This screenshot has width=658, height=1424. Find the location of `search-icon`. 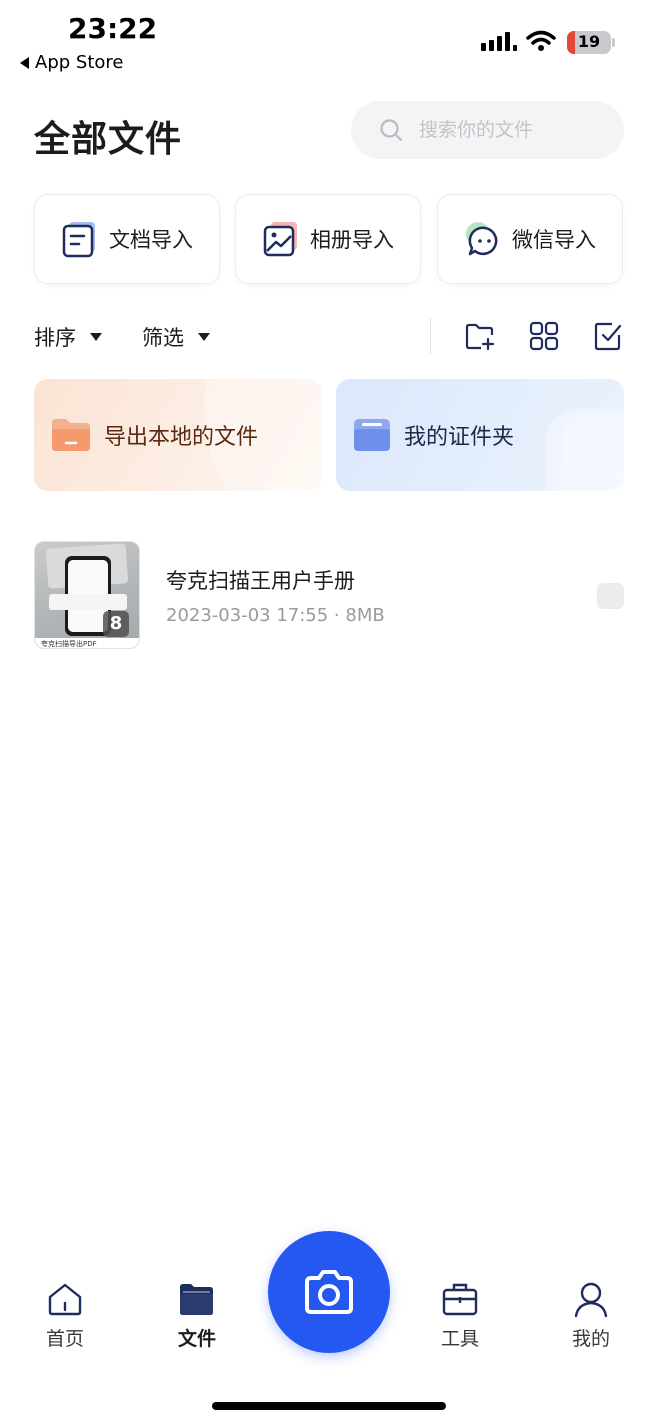

search-icon is located at coordinates (391, 130).